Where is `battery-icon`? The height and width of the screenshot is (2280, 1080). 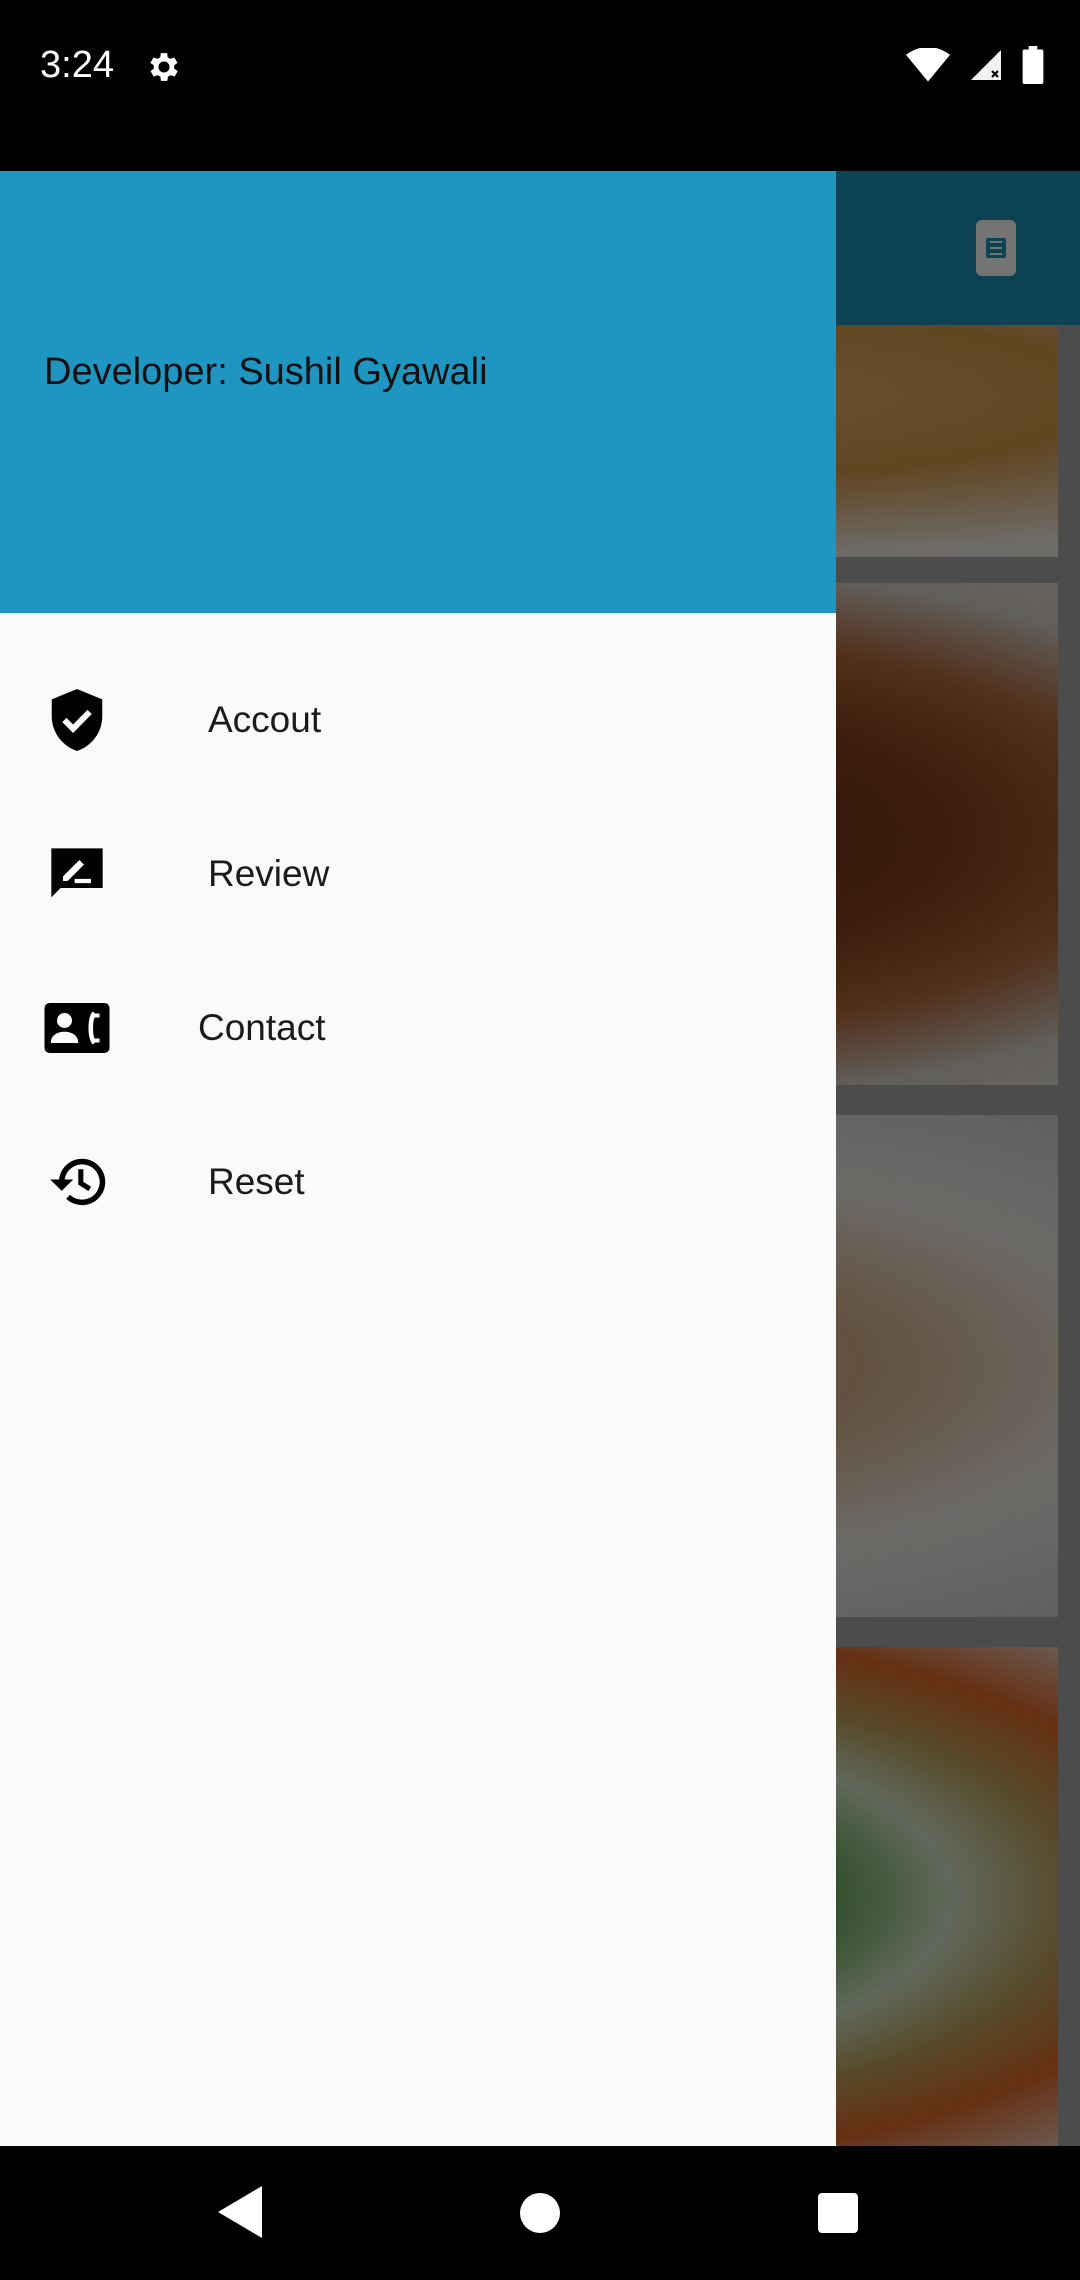 battery-icon is located at coordinates (1033, 65).